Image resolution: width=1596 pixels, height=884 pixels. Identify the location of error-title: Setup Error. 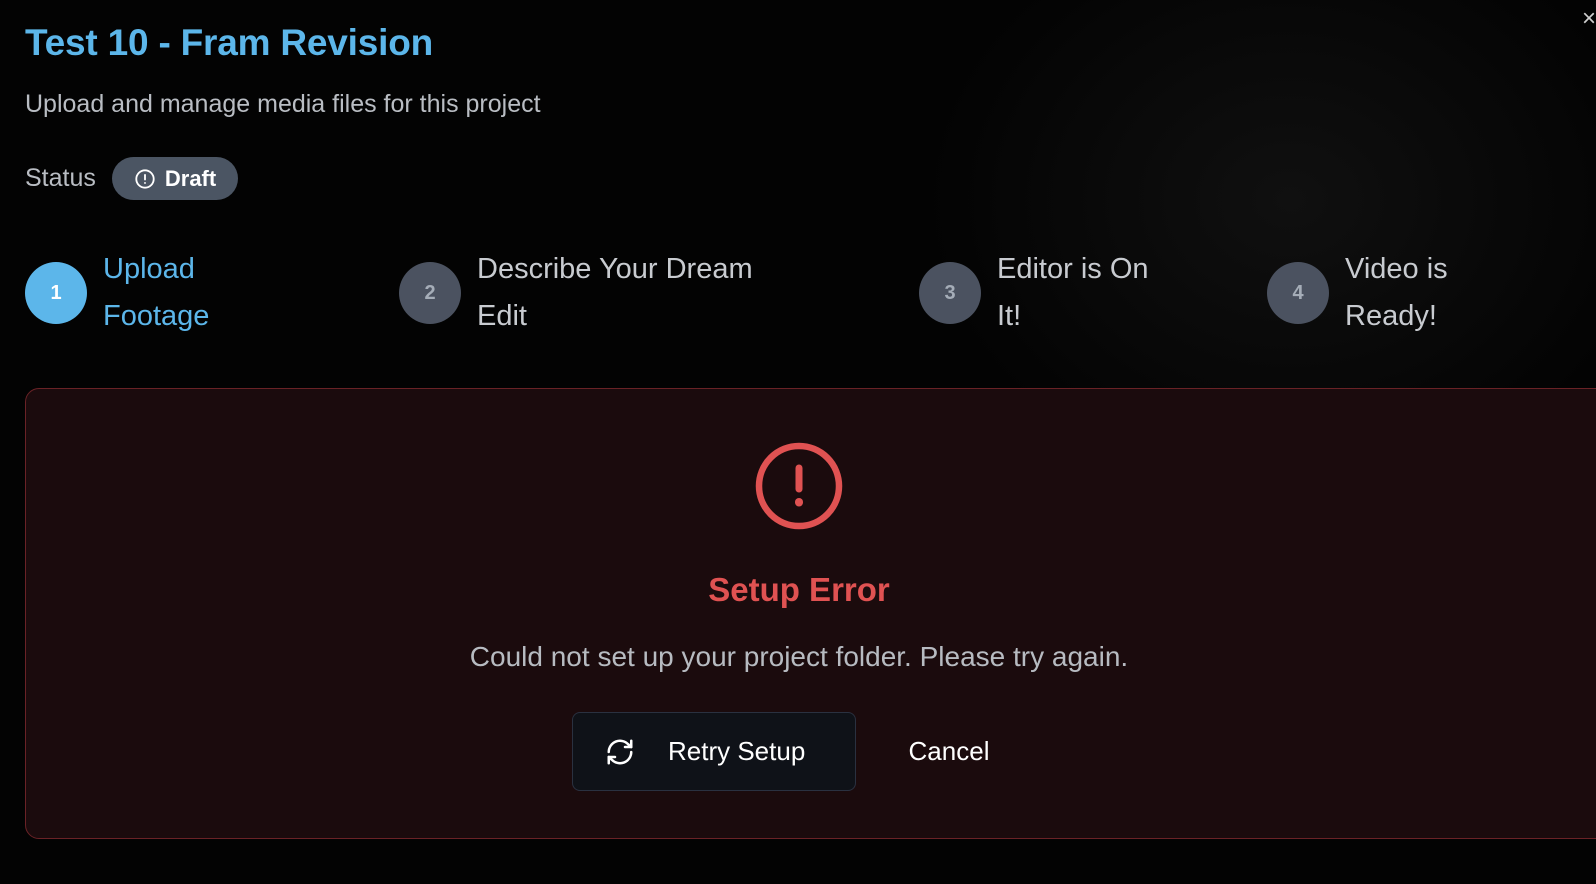
(799, 589).